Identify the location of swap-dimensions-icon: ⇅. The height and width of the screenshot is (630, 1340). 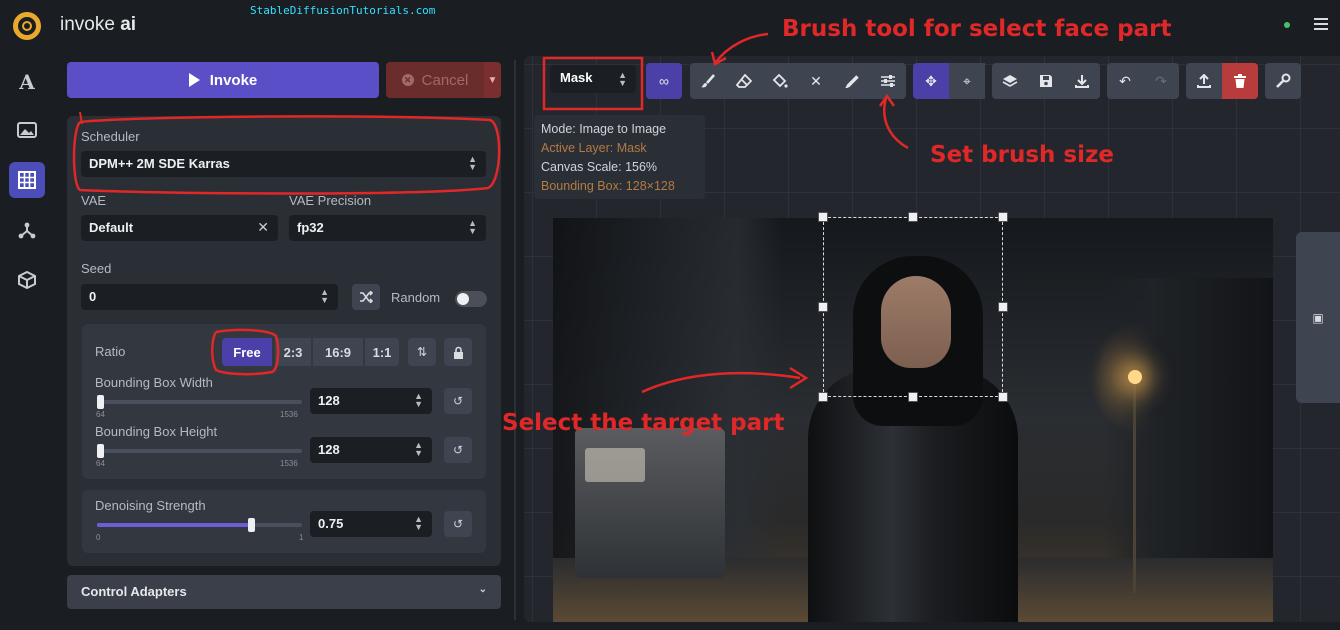
(422, 352).